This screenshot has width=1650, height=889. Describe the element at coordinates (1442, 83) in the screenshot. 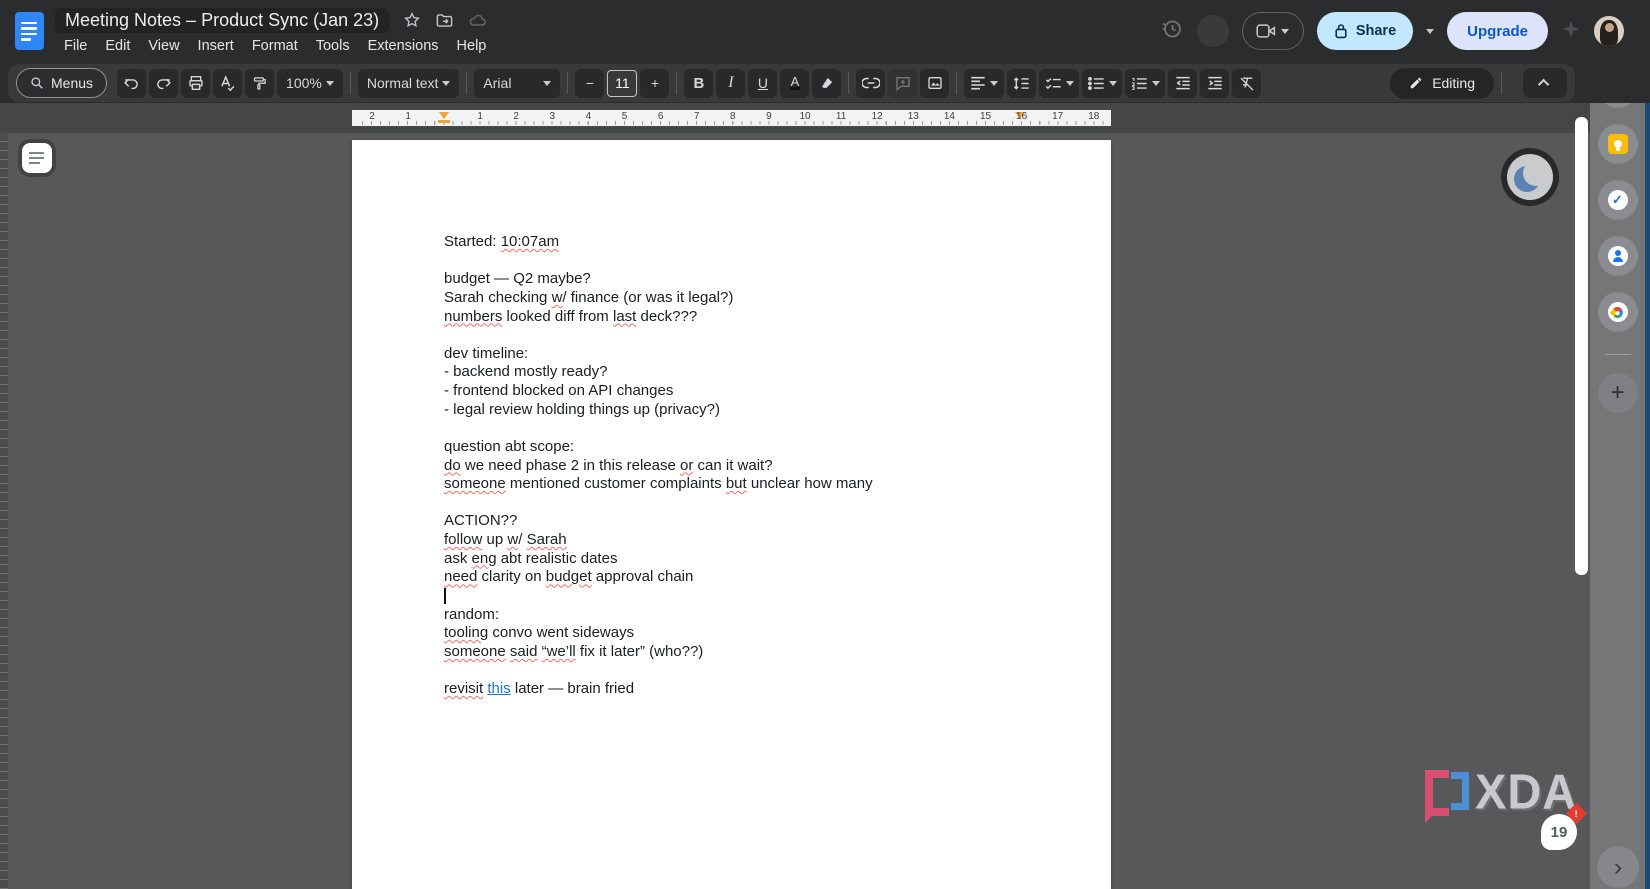

I see `editing-mode-button: Editing` at that location.